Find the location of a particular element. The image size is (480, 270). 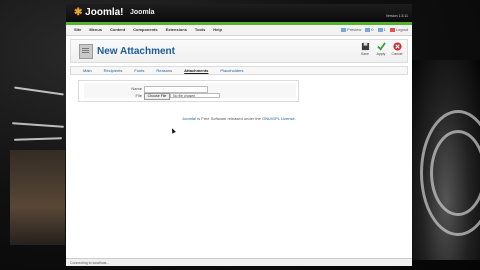

menu-item-menus: Menus is located at coordinates (95, 29).